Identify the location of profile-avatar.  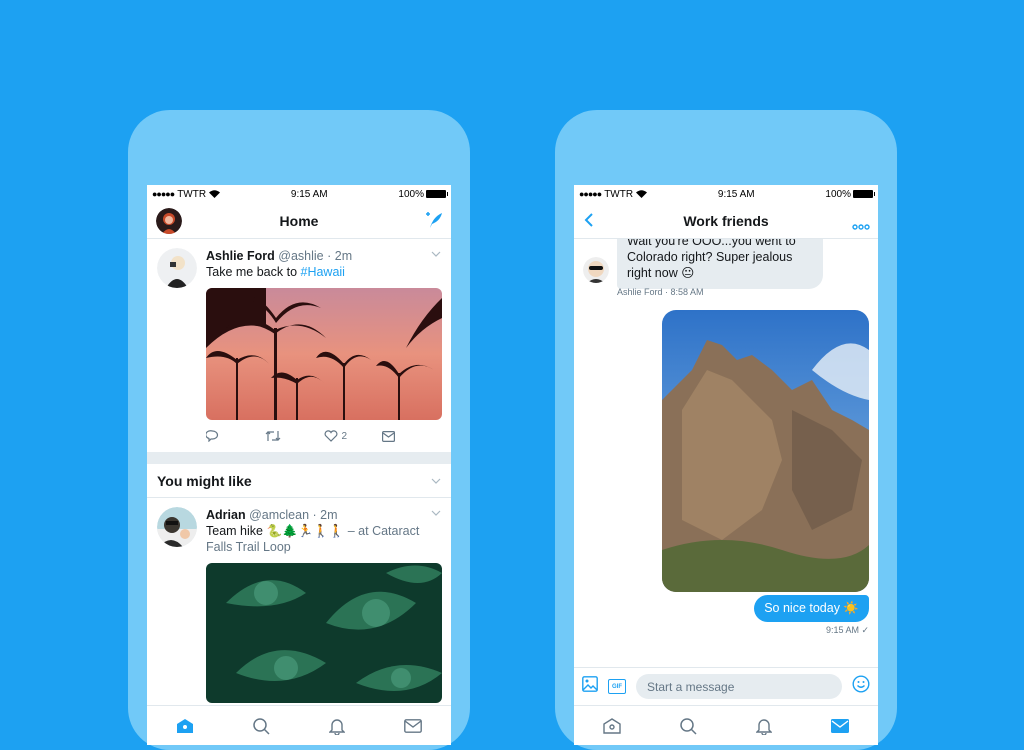
(169, 221).